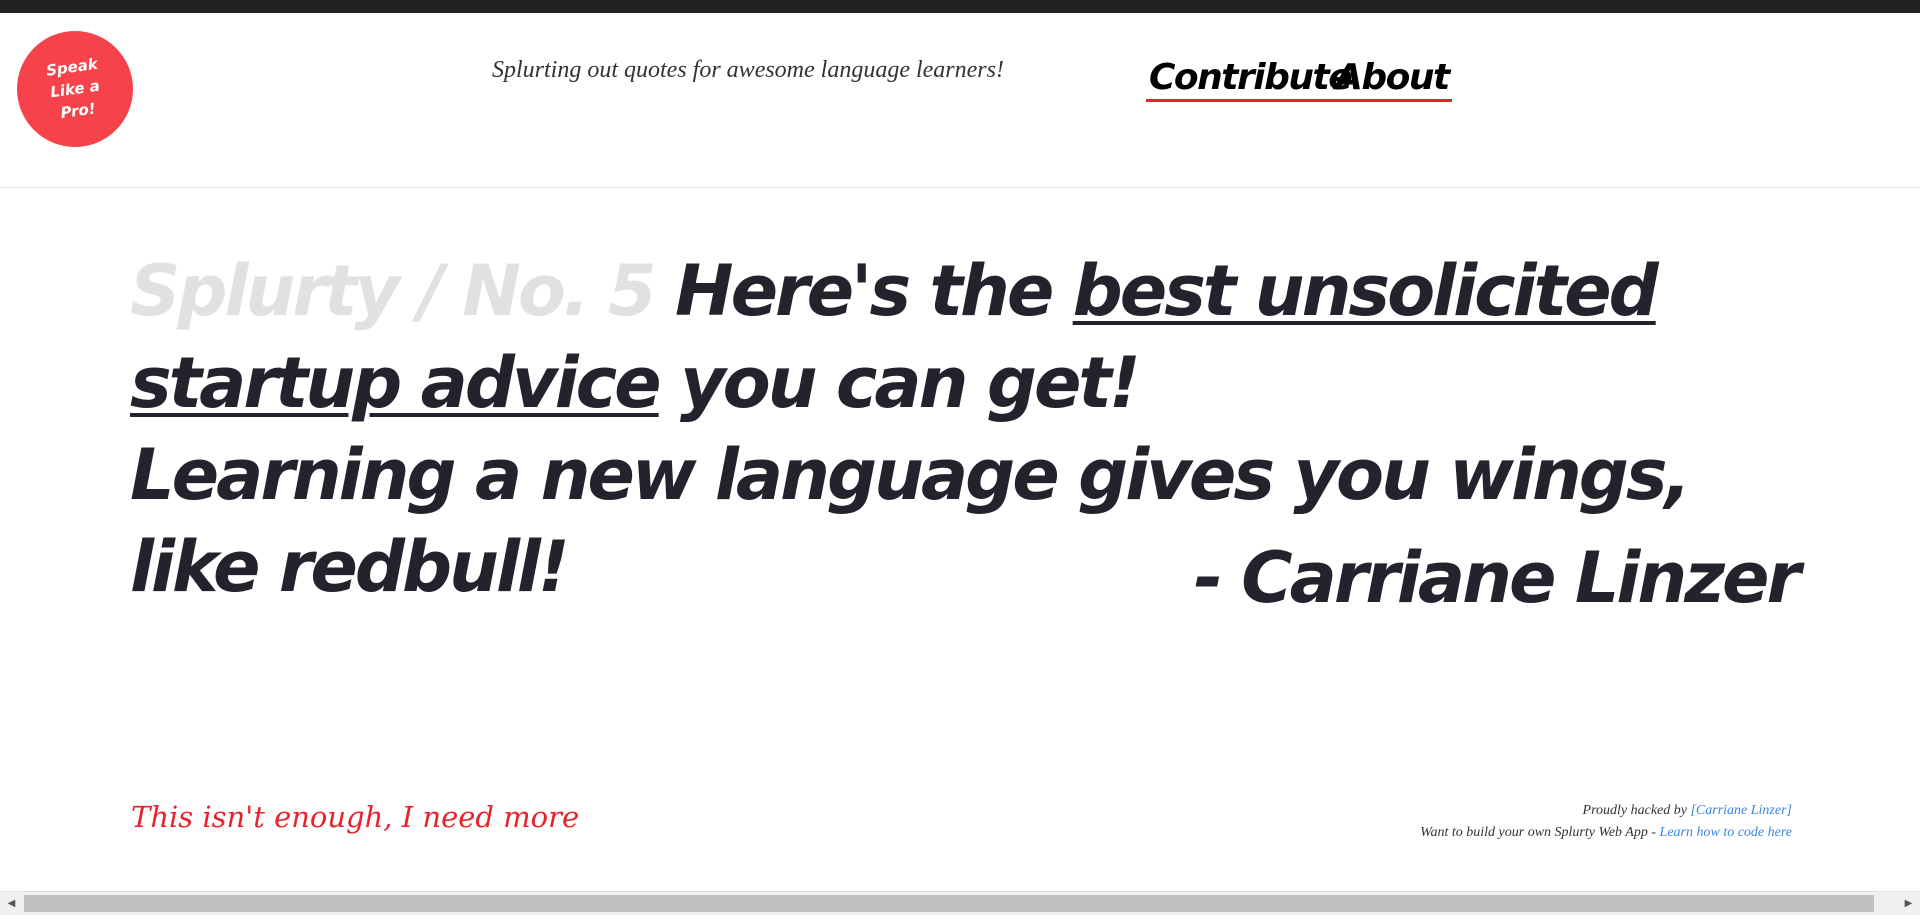  What do you see at coordinates (1250, 79) in the screenshot?
I see `nav-contribute-link: Contribute` at bounding box center [1250, 79].